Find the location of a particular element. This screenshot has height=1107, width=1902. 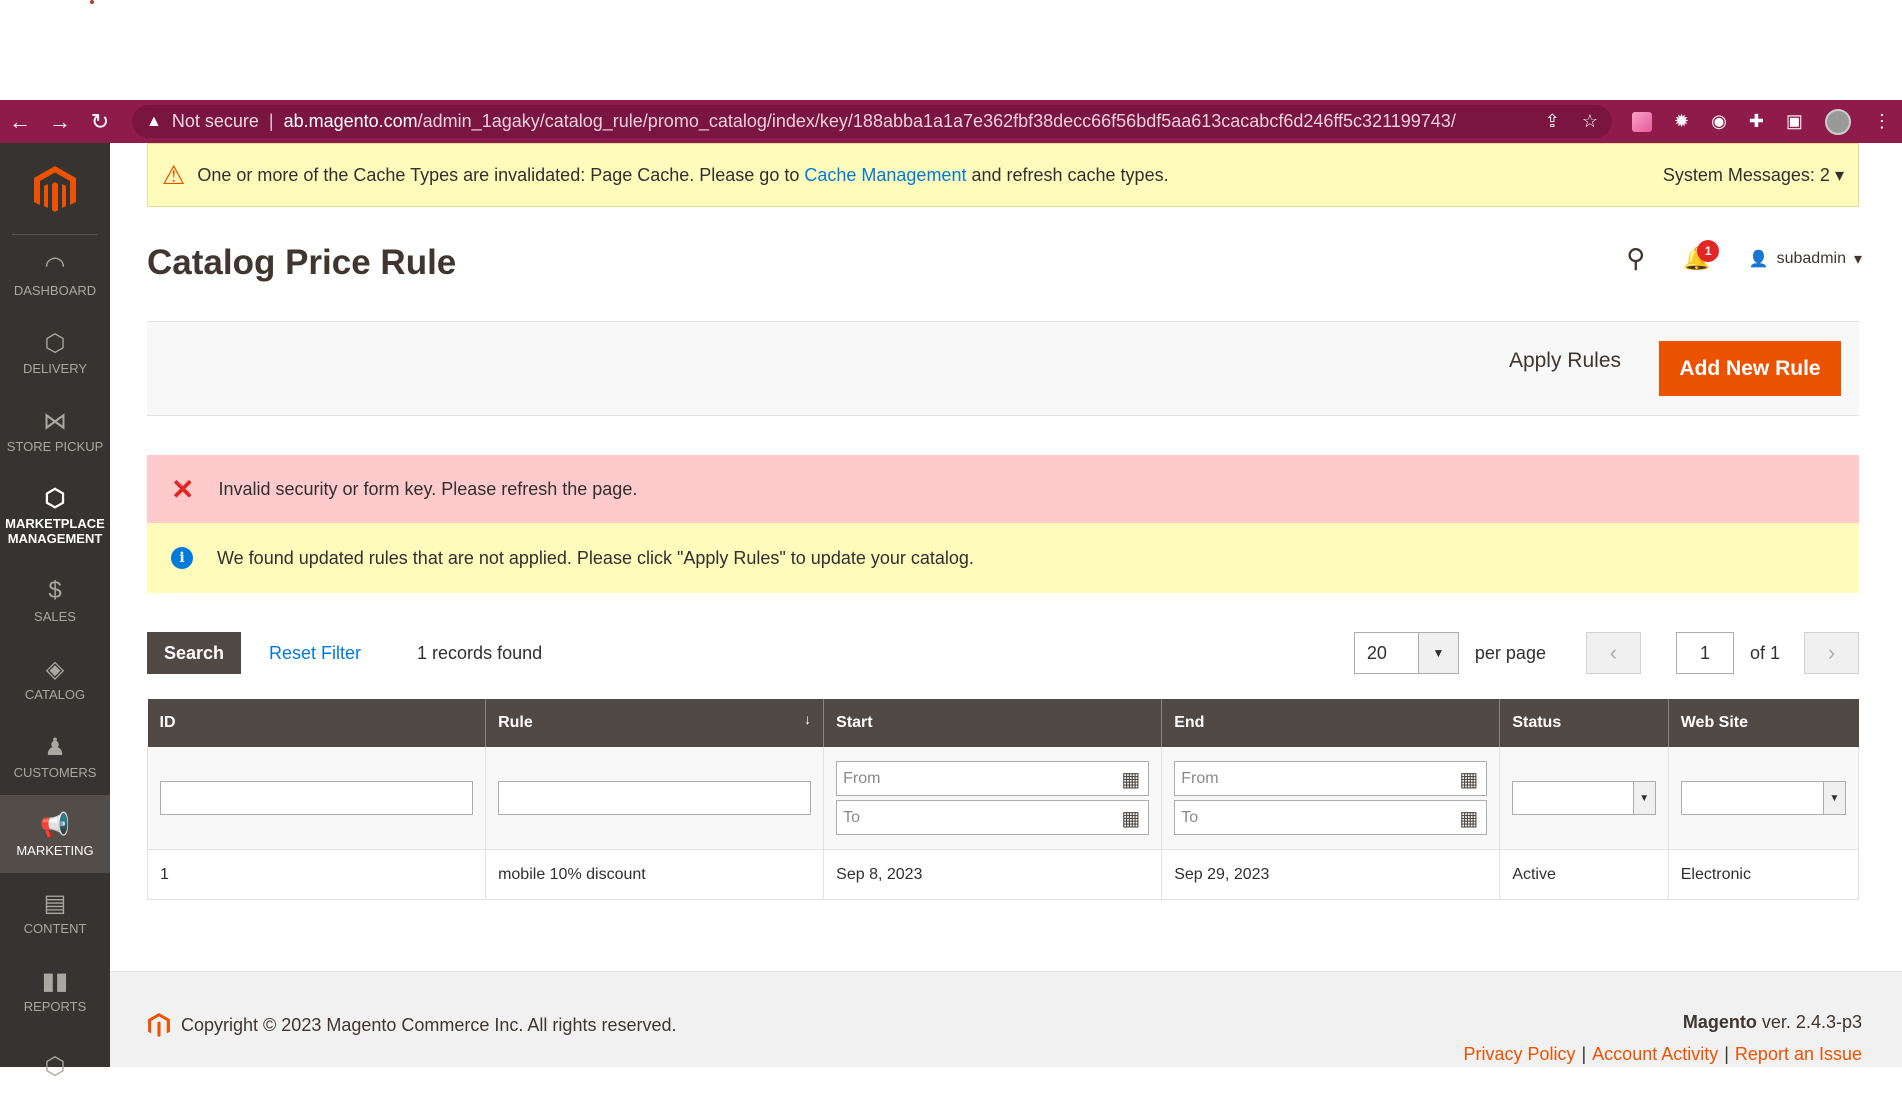

cell-end: Sep 29, 2023 is located at coordinates (1331, 874).